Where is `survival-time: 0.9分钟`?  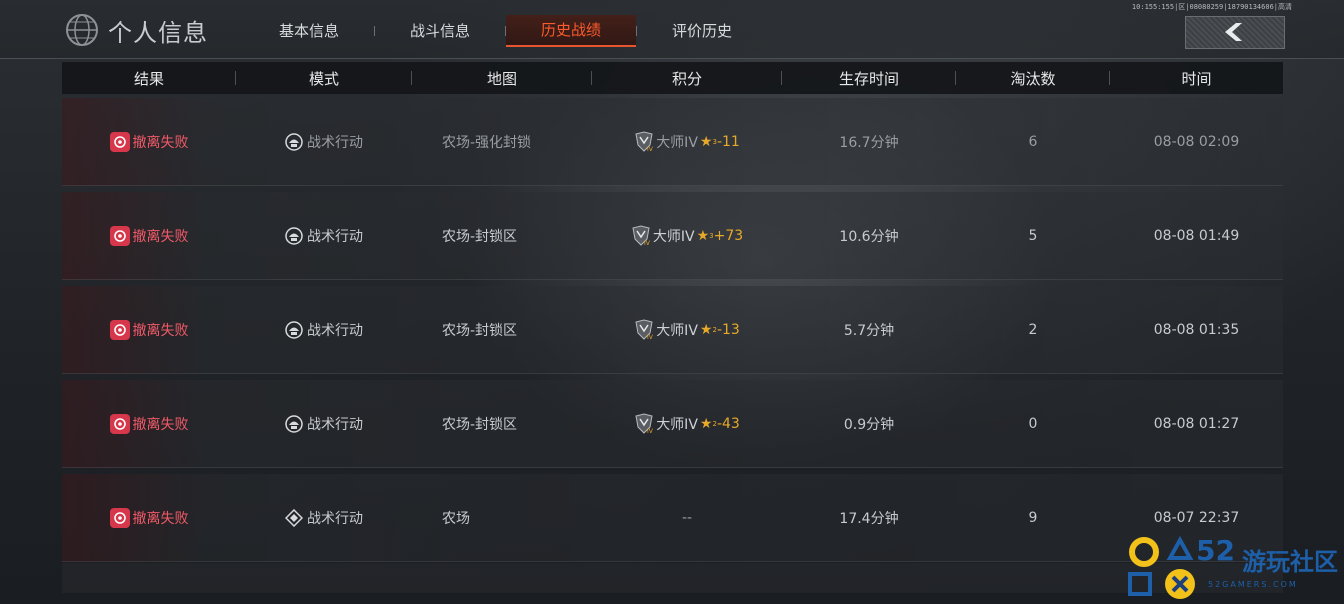 survival-time: 0.9分钟 is located at coordinates (869, 424).